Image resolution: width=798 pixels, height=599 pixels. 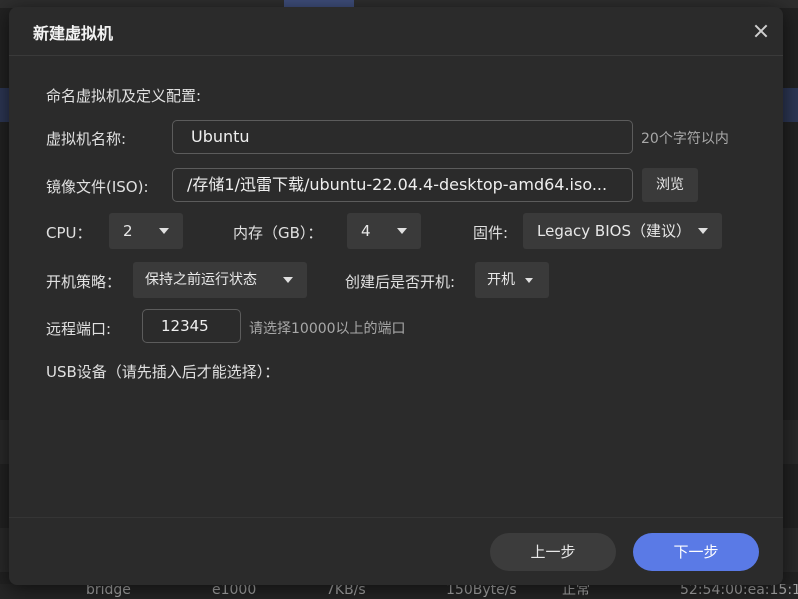 I want to click on memory-value: 4, so click(x=366, y=231).